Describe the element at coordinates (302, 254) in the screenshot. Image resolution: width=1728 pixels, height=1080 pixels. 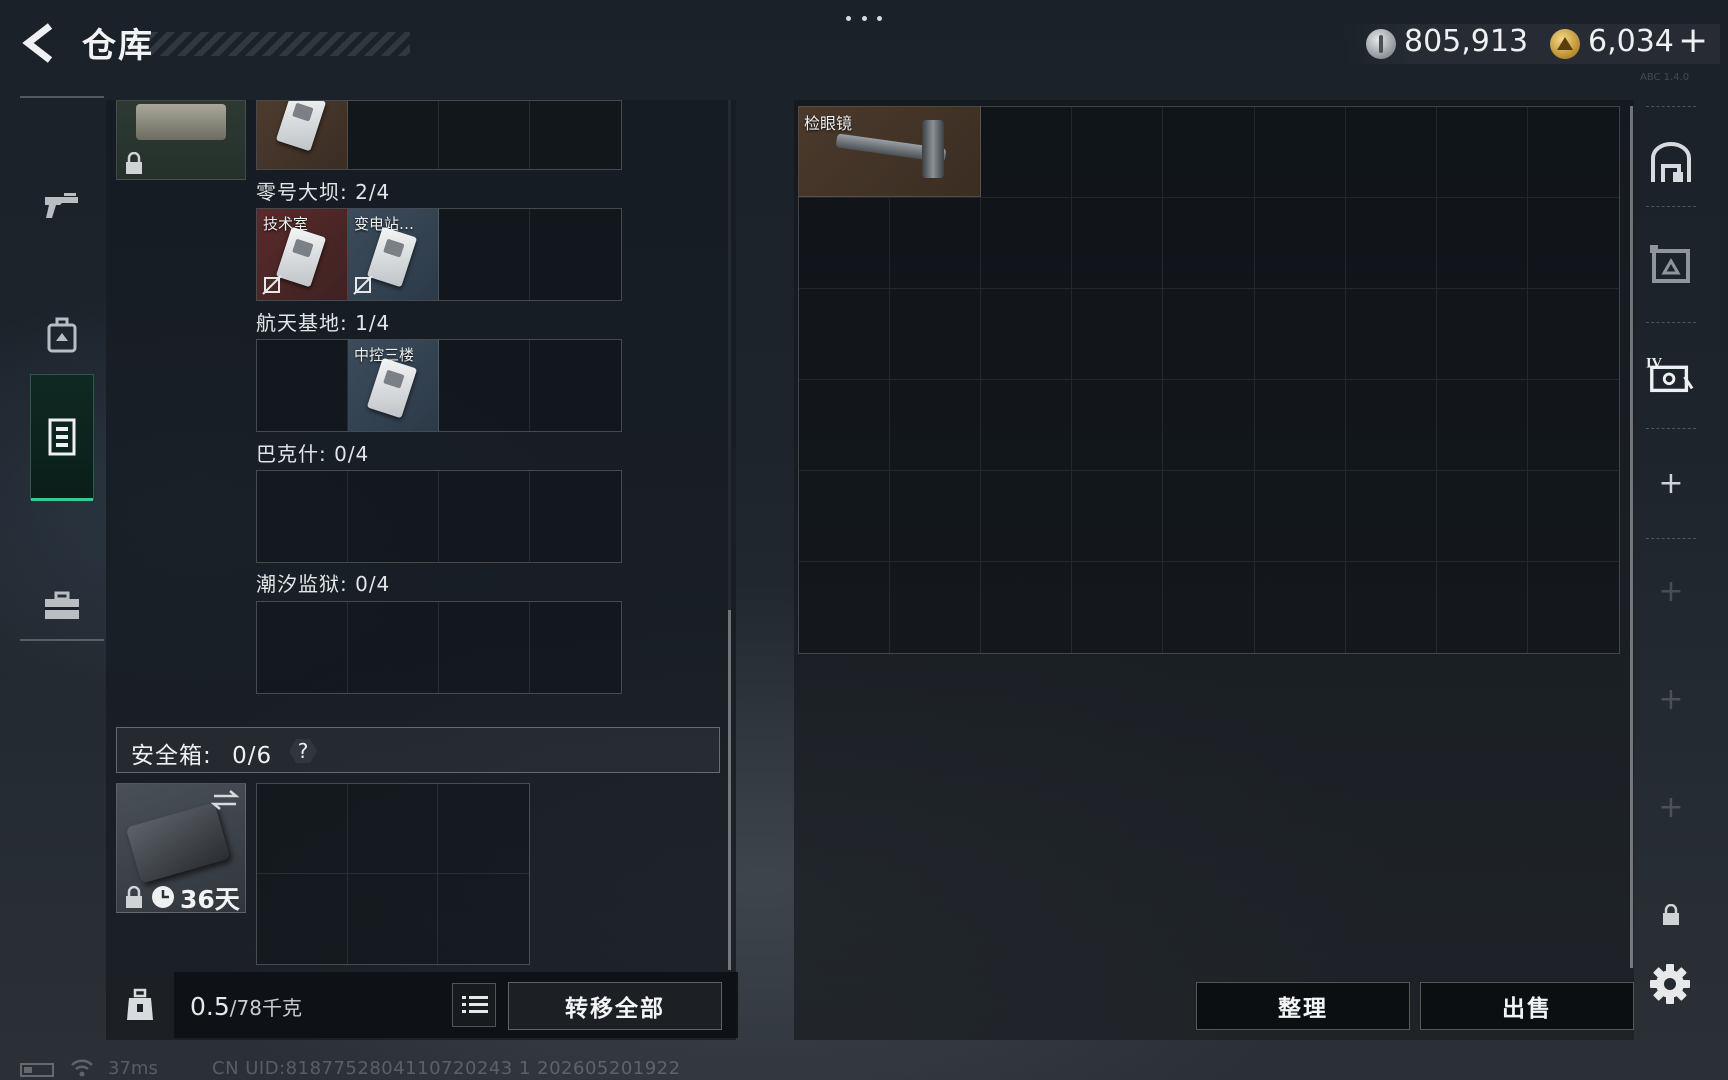
I see `keycard-slot: 技术室` at that location.